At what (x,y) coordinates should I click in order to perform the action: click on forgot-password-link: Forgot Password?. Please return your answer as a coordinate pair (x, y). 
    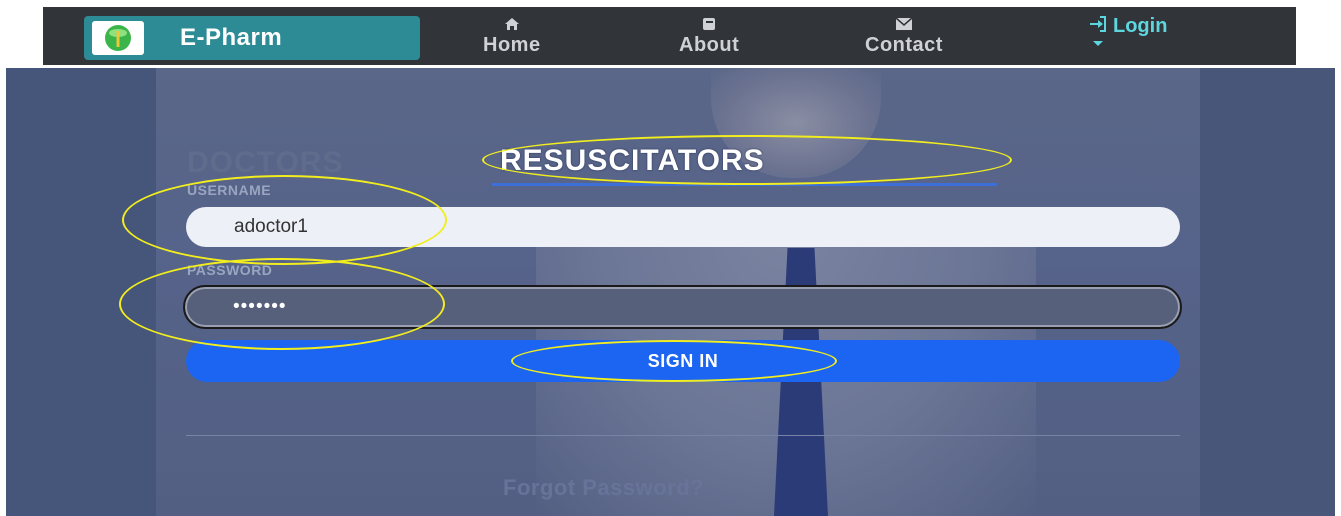
    Looking at the image, I should click on (603, 488).